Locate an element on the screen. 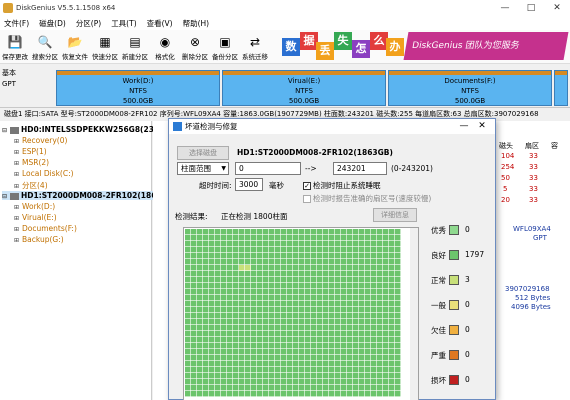 This screenshot has width=570, height=400. toolbar-new-partition-button: ▤ 新建分区 is located at coordinates (135, 47).